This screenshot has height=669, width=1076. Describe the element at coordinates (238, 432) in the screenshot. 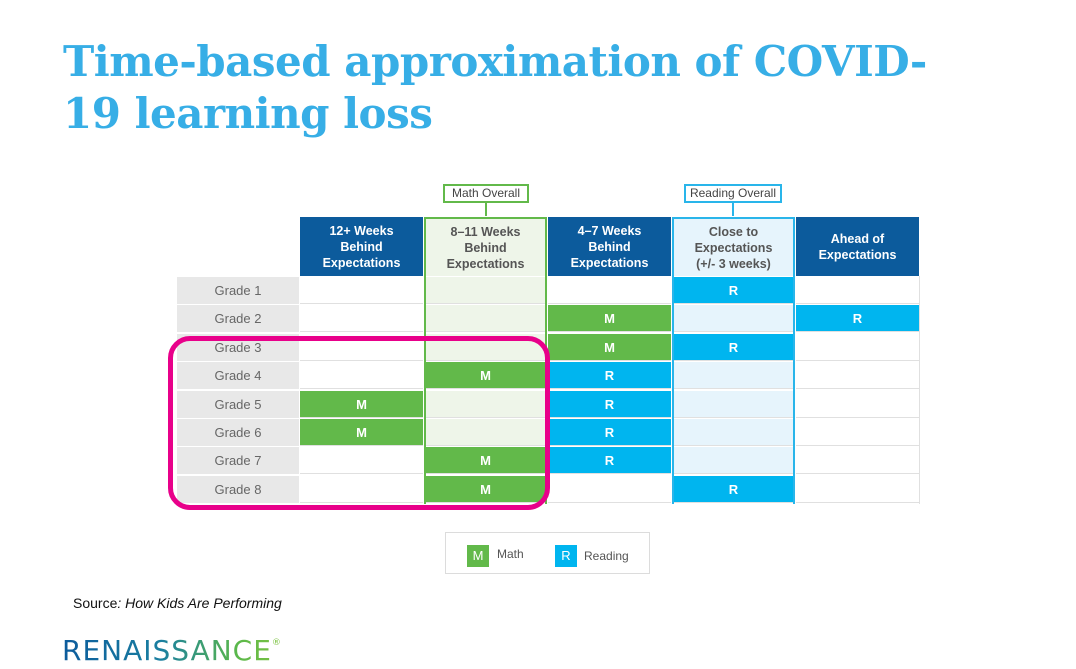

I see `row-label: Grade 6` at that location.